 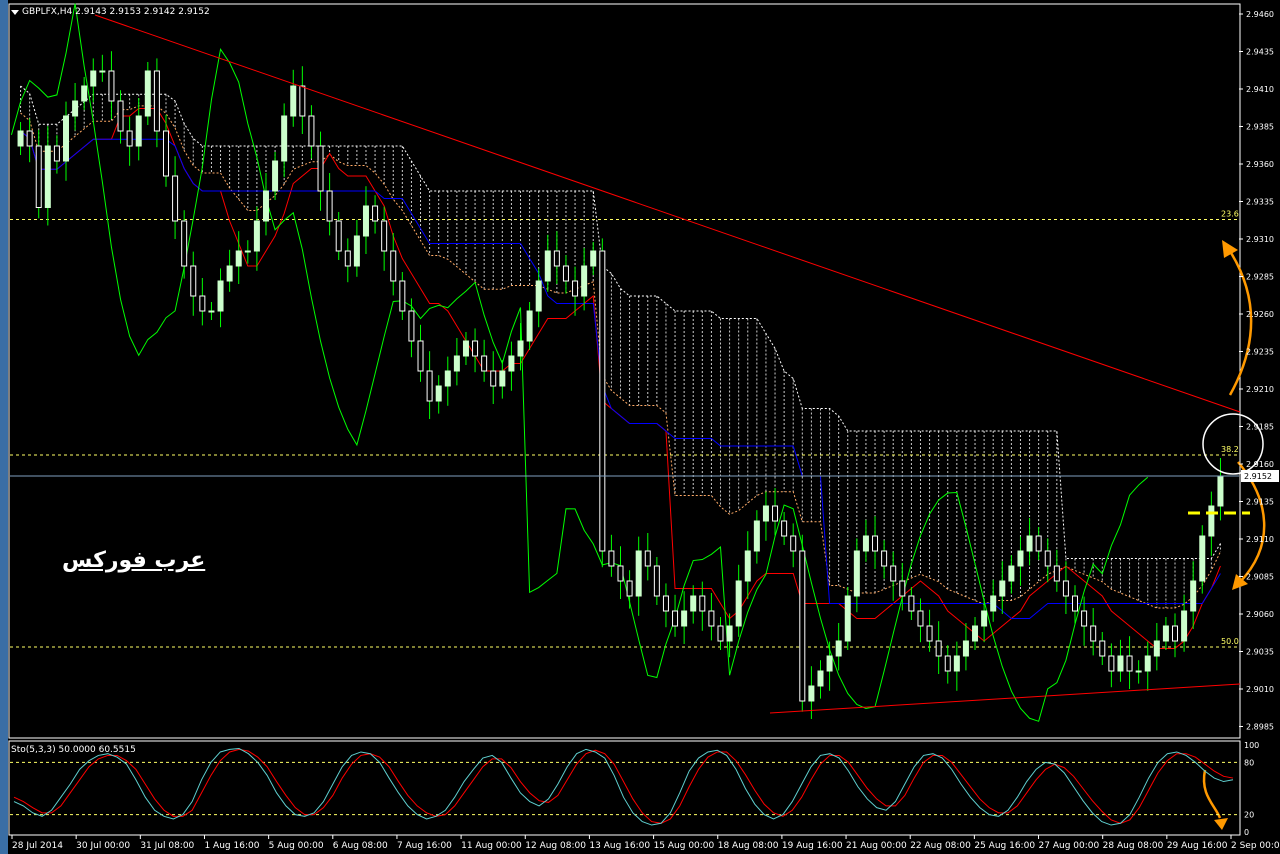 What do you see at coordinates (1260, 14) in the screenshot?
I see `price-tick-label: 2.9460` at bounding box center [1260, 14].